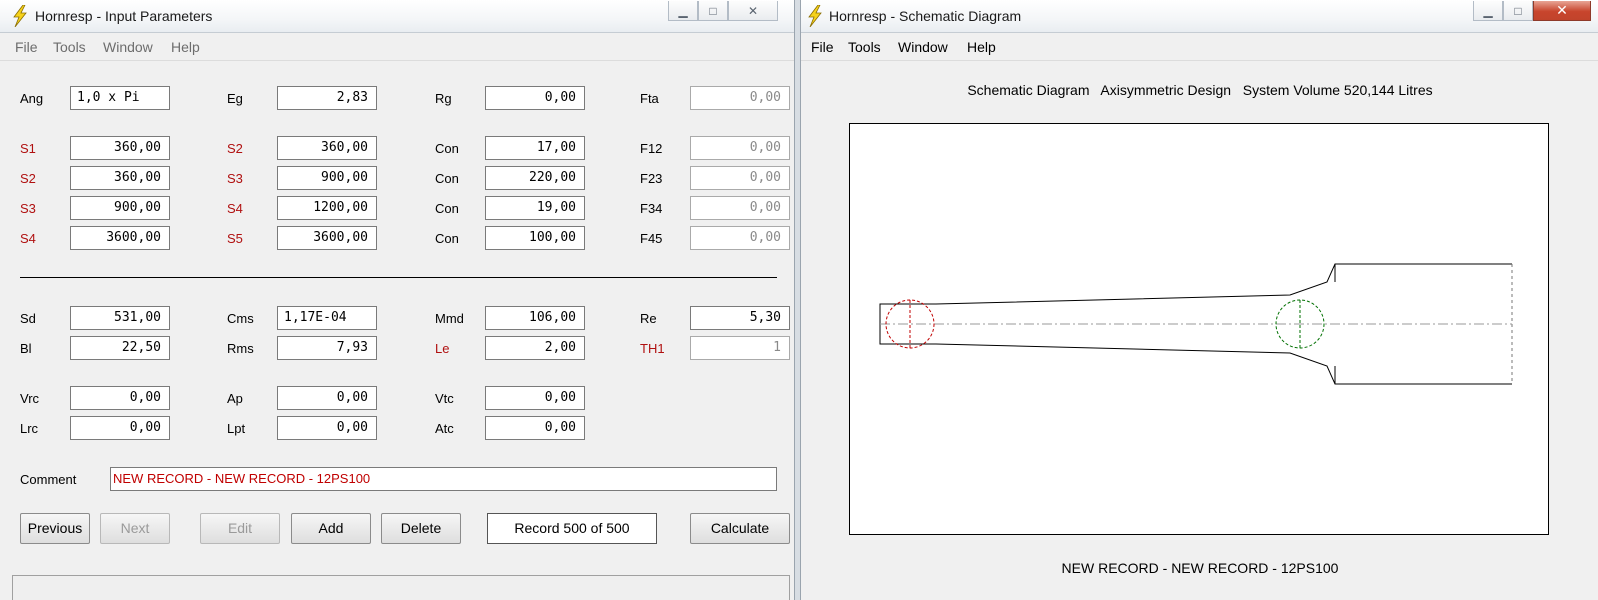  Describe the element at coordinates (55, 528) in the screenshot. I see `previous-button: Previous` at that location.